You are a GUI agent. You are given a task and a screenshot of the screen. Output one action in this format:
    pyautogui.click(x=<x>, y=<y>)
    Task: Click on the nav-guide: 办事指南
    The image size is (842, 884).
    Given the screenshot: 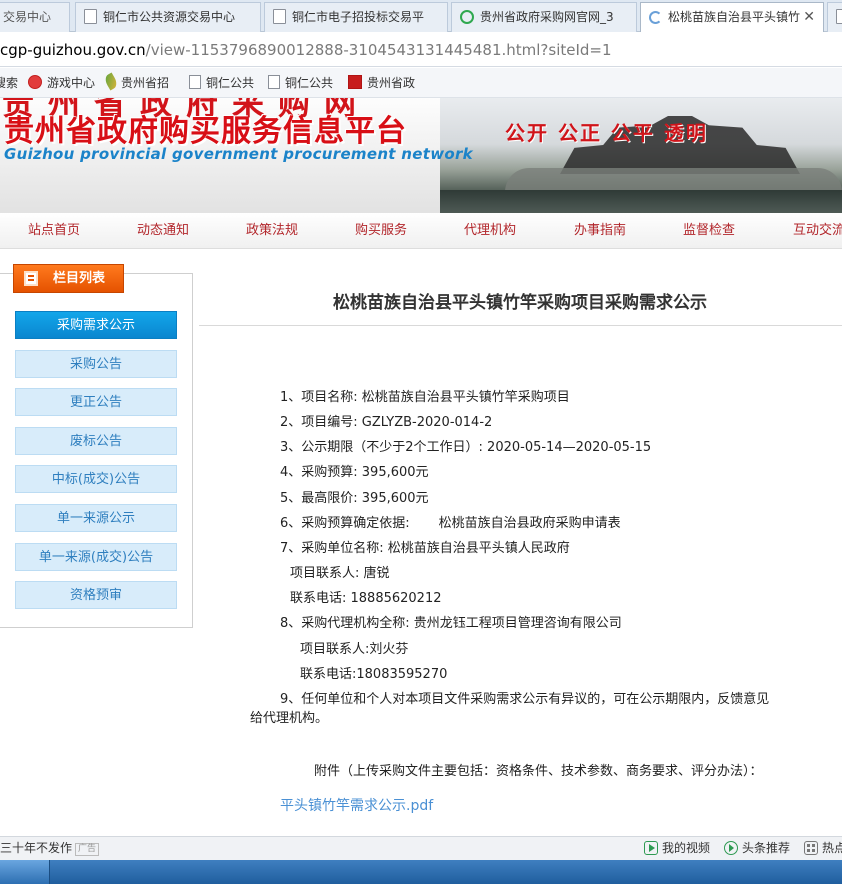 What is the action you would take?
    pyautogui.click(x=600, y=231)
    